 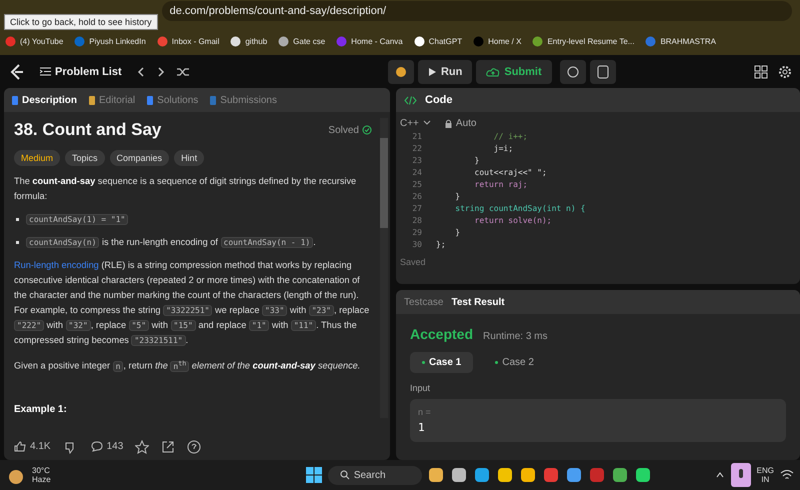 I want to click on taskbar-search: Search, so click(x=375, y=475).